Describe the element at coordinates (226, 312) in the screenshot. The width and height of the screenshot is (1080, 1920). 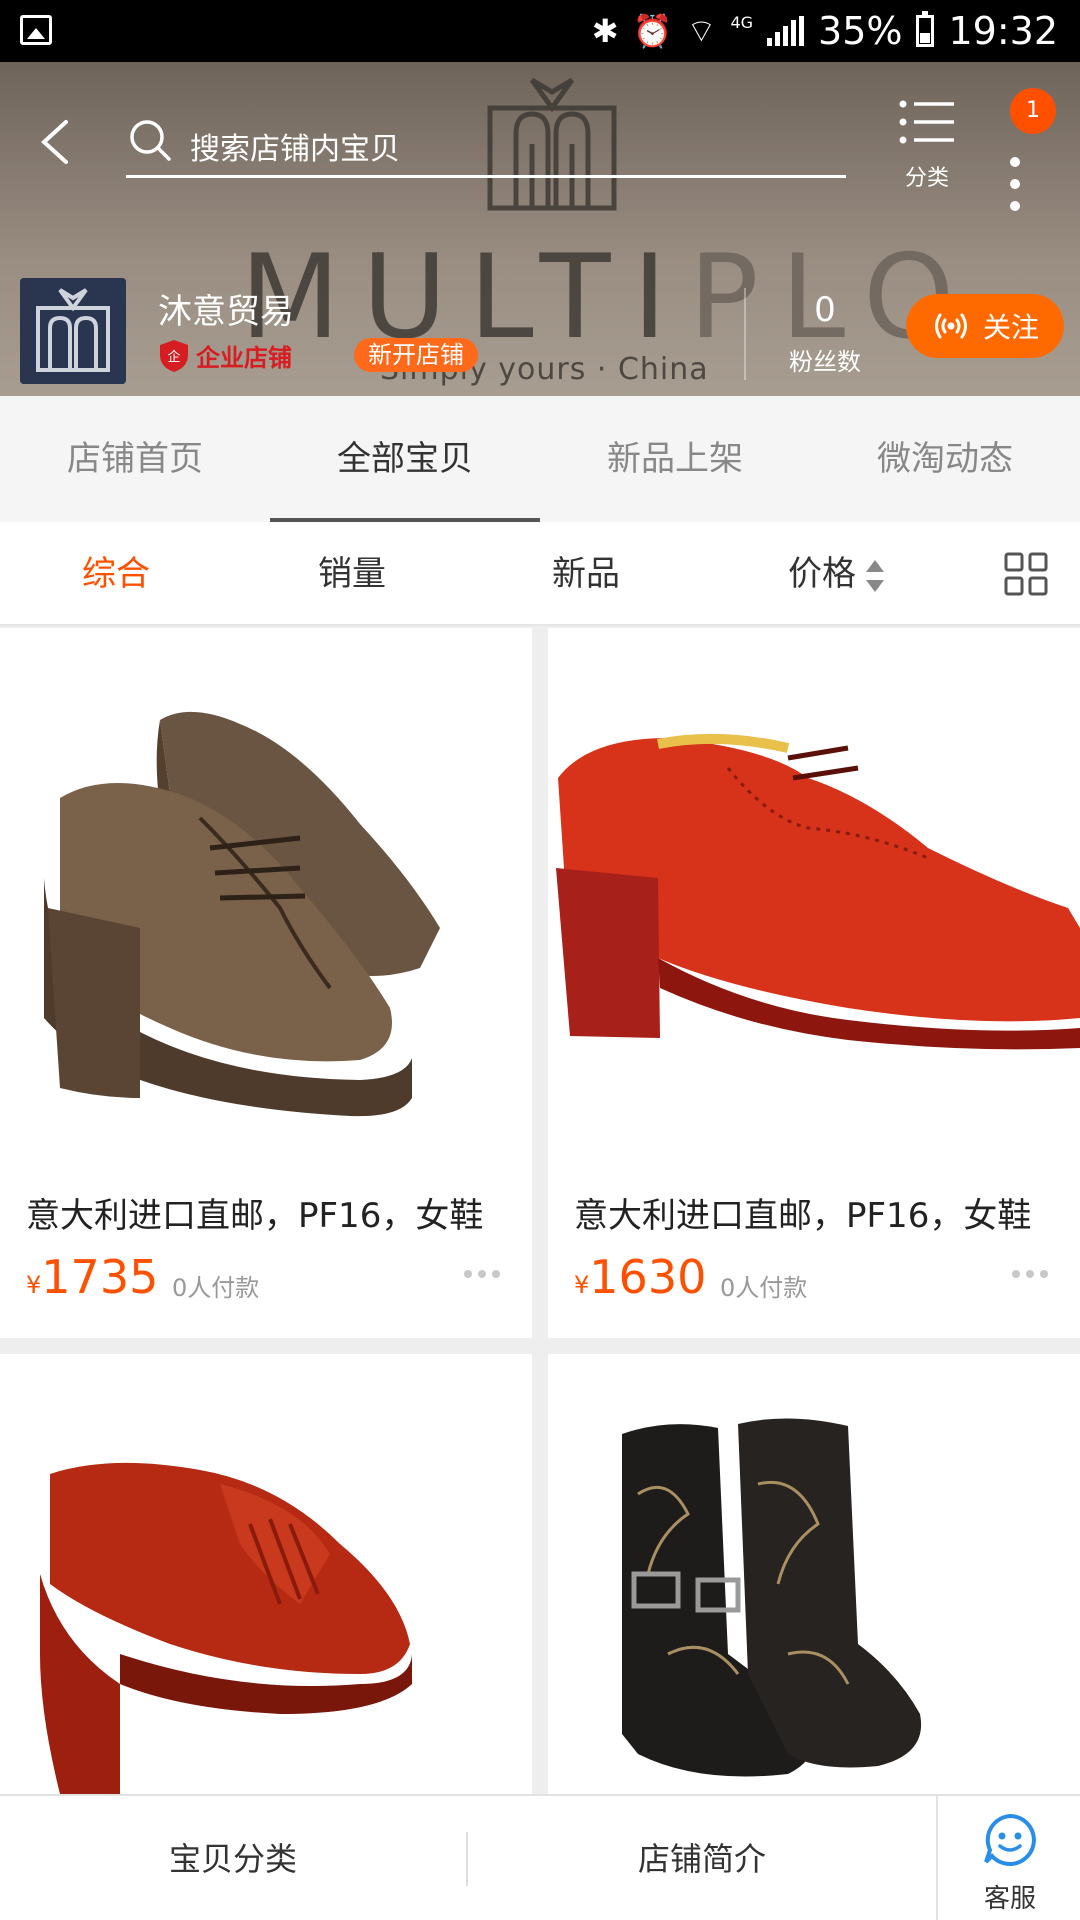
I see `store-name: 沐意贸易` at that location.